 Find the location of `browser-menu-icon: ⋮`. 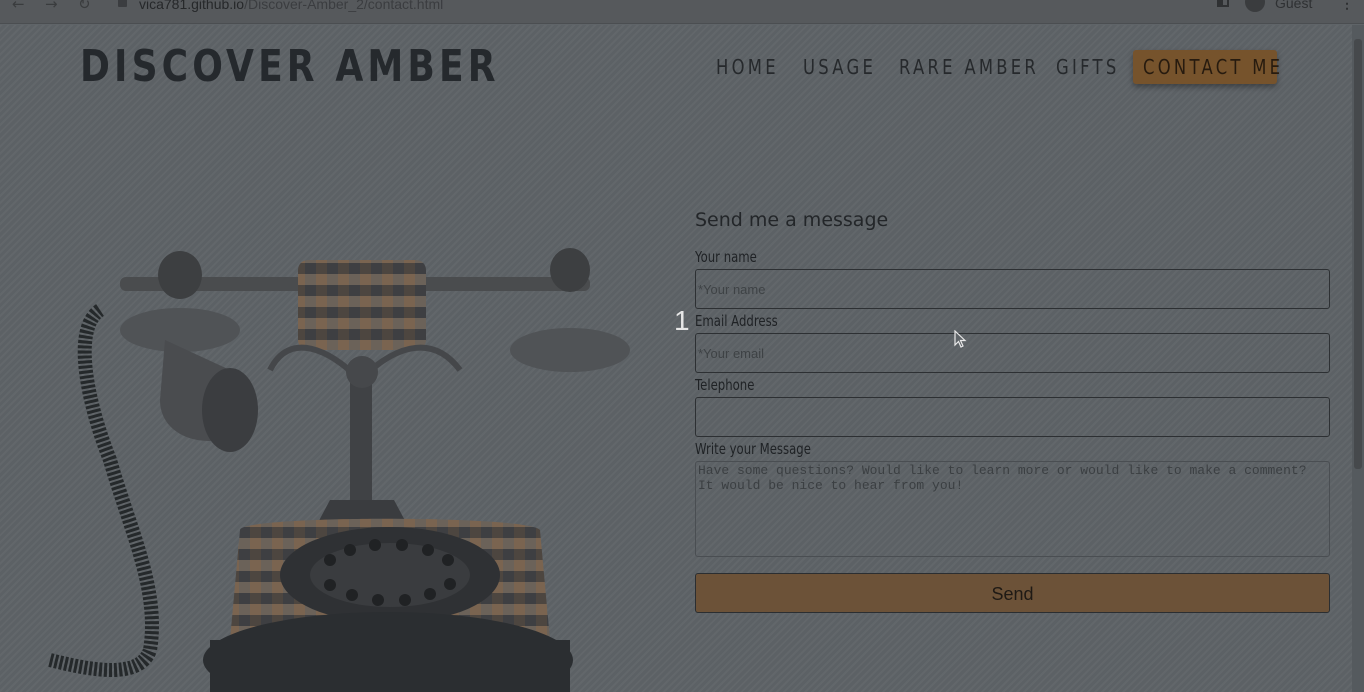

browser-menu-icon: ⋮ is located at coordinates (1347, 6).